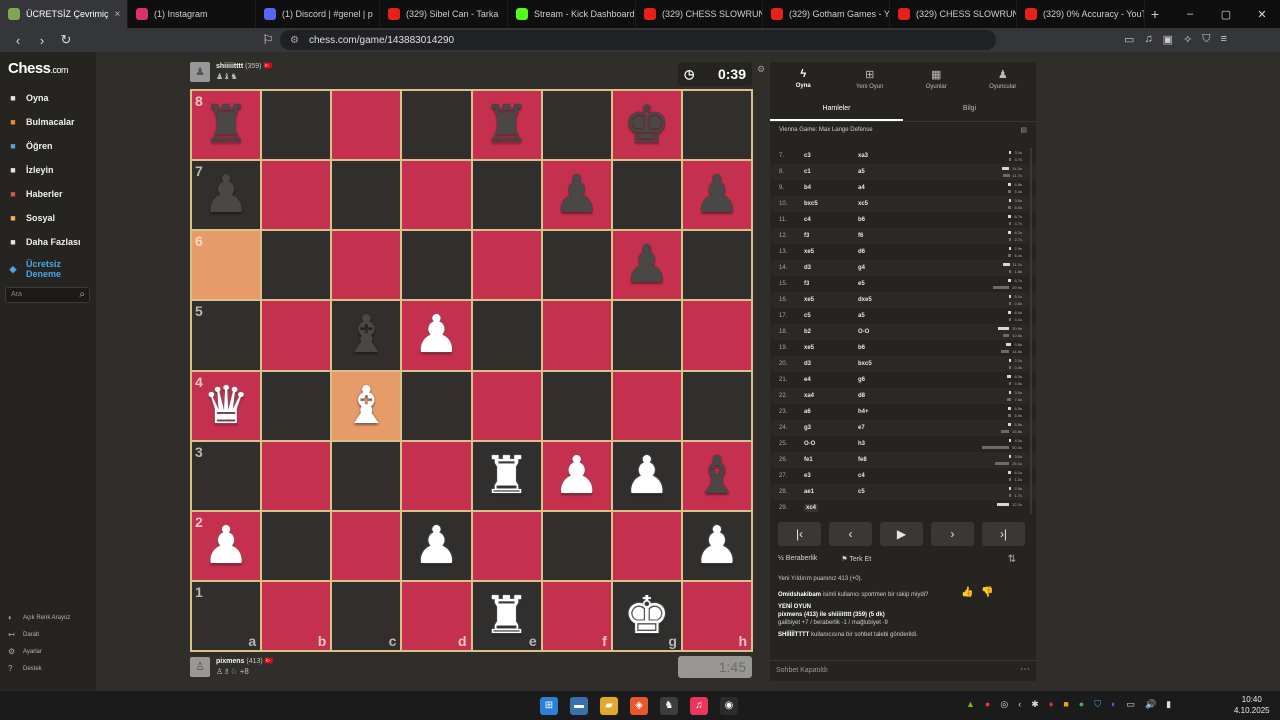 This screenshot has height=720, width=1280. Describe the element at coordinates (716, 475) in the screenshot. I see `square-h3: ♝` at that location.